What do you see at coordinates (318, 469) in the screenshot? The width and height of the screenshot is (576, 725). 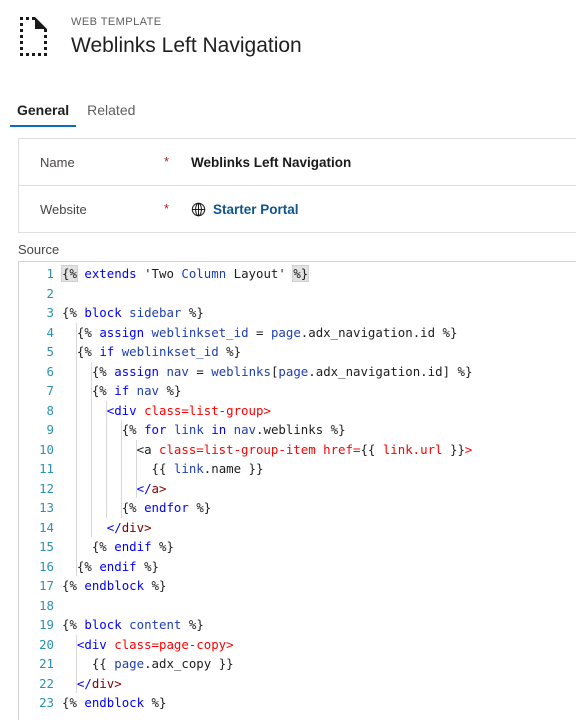 I see `code-text: {{ link.name }}` at bounding box center [318, 469].